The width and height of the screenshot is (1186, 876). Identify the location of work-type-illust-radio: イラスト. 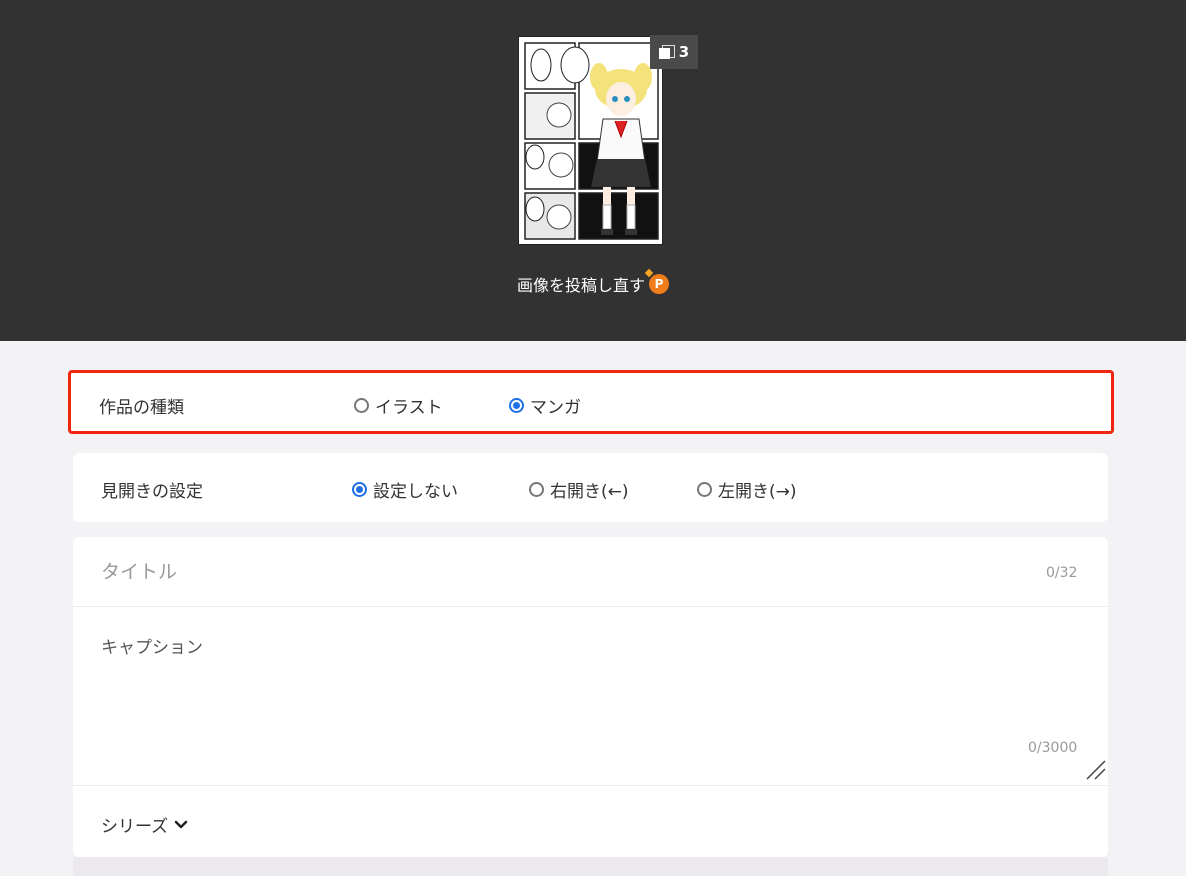
(398, 405).